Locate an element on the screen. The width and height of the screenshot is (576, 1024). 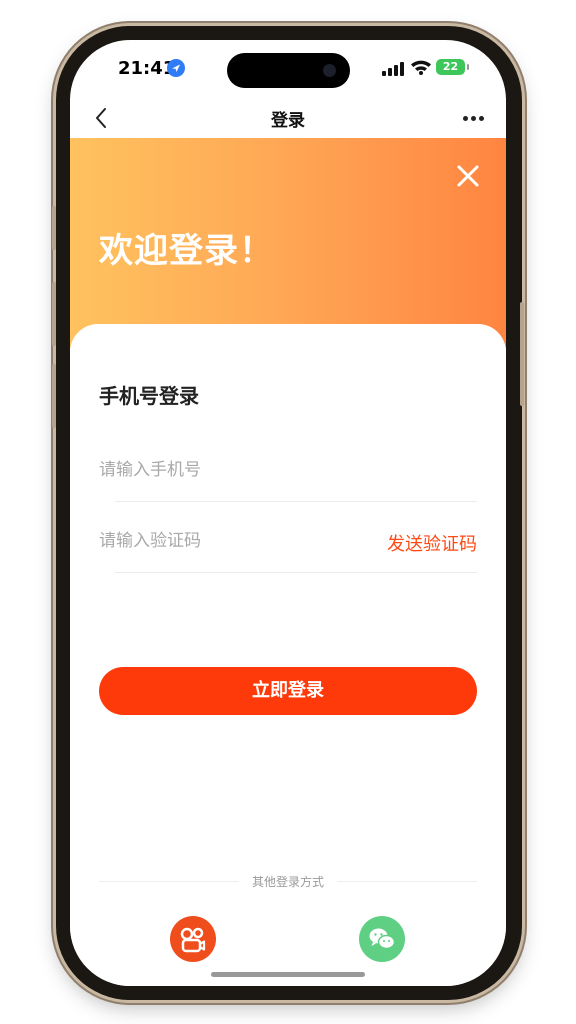
divider-line-right is located at coordinates (407, 881).